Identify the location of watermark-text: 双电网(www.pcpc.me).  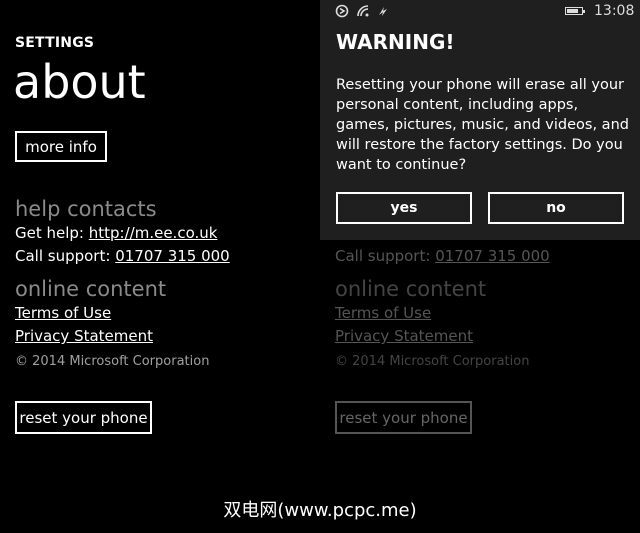
(320, 510).